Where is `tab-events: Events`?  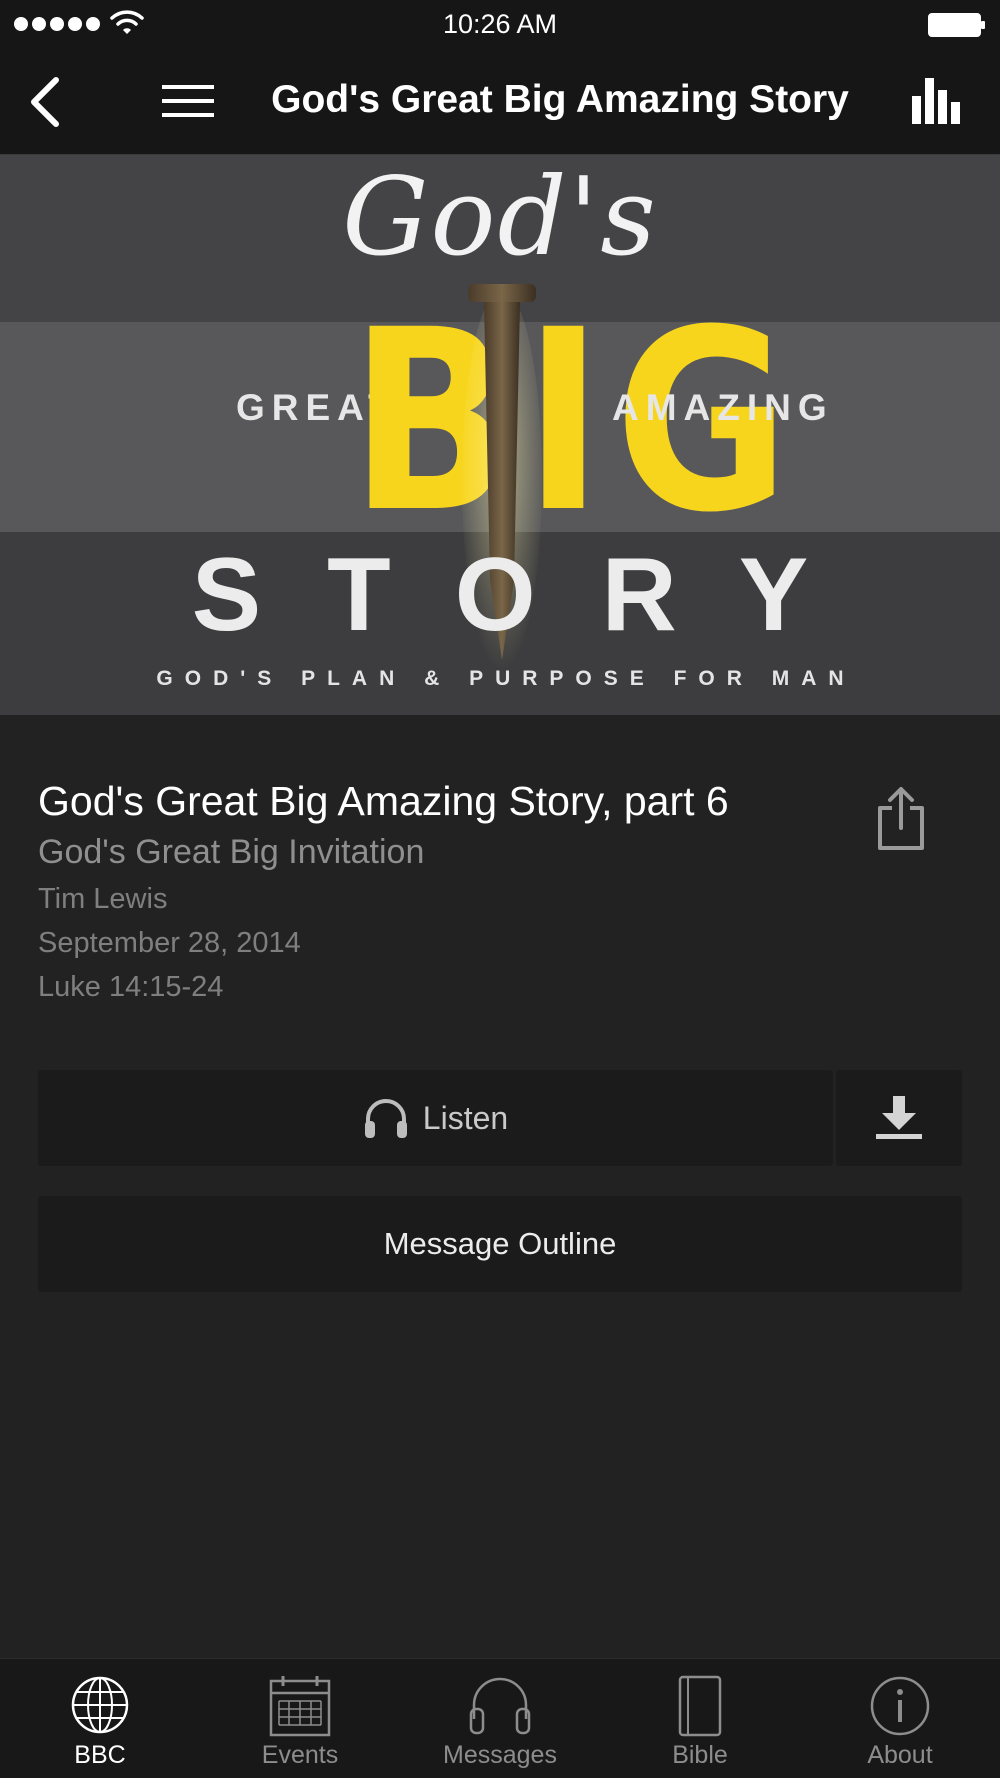
tab-events: Events is located at coordinates (300, 1718).